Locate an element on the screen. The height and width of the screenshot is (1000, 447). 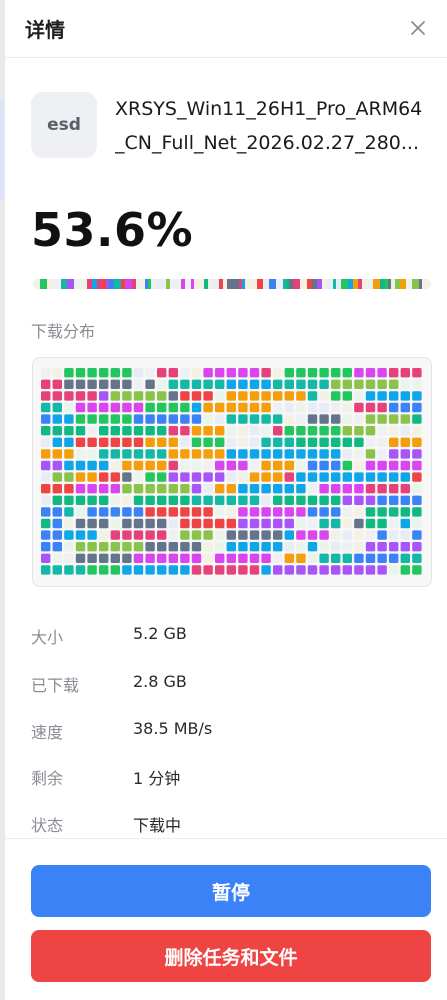
info-row: 大小 5.2 GB is located at coordinates (231, 635).